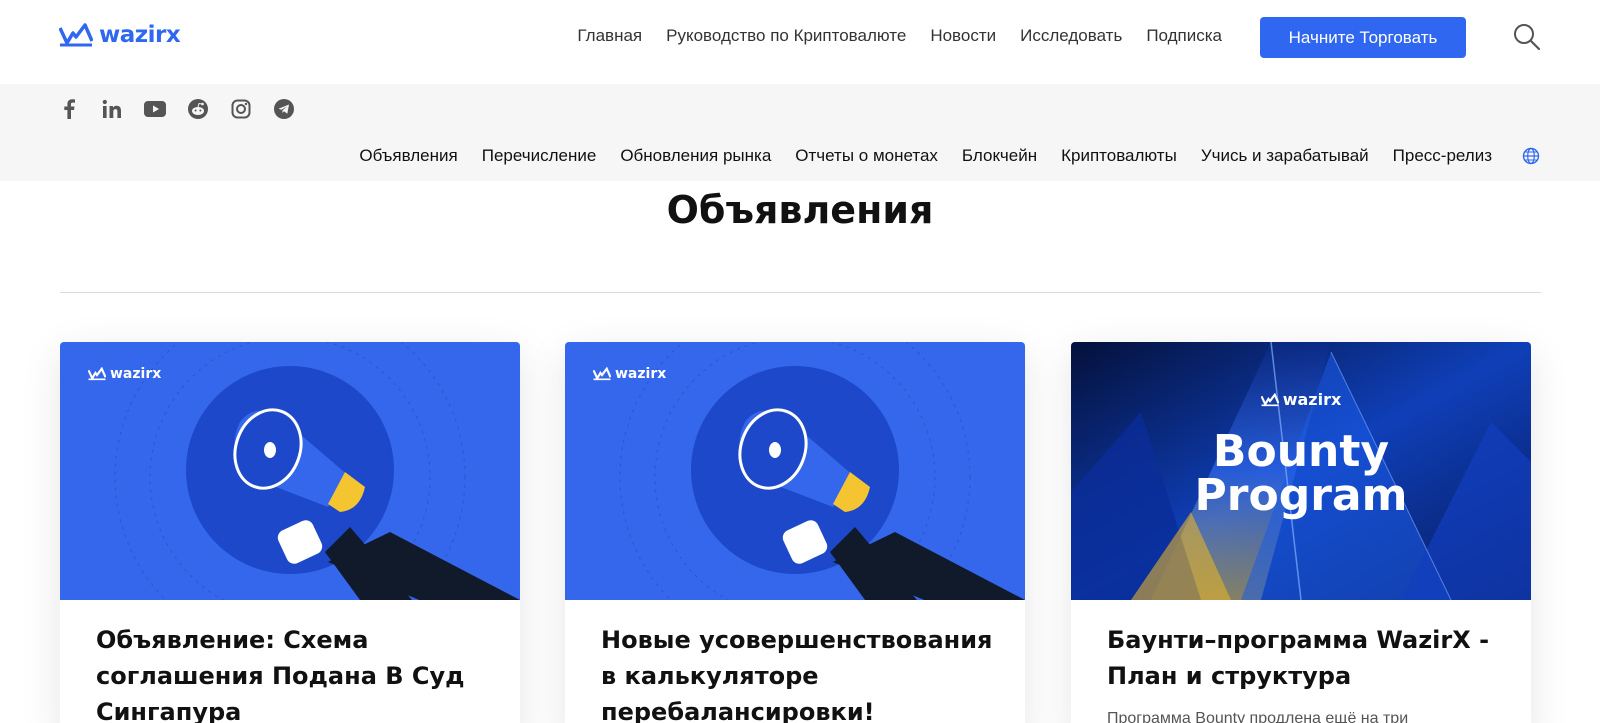 The width and height of the screenshot is (1600, 723). Describe the element at coordinates (284, 109) in the screenshot. I see `telegram-icon` at that location.